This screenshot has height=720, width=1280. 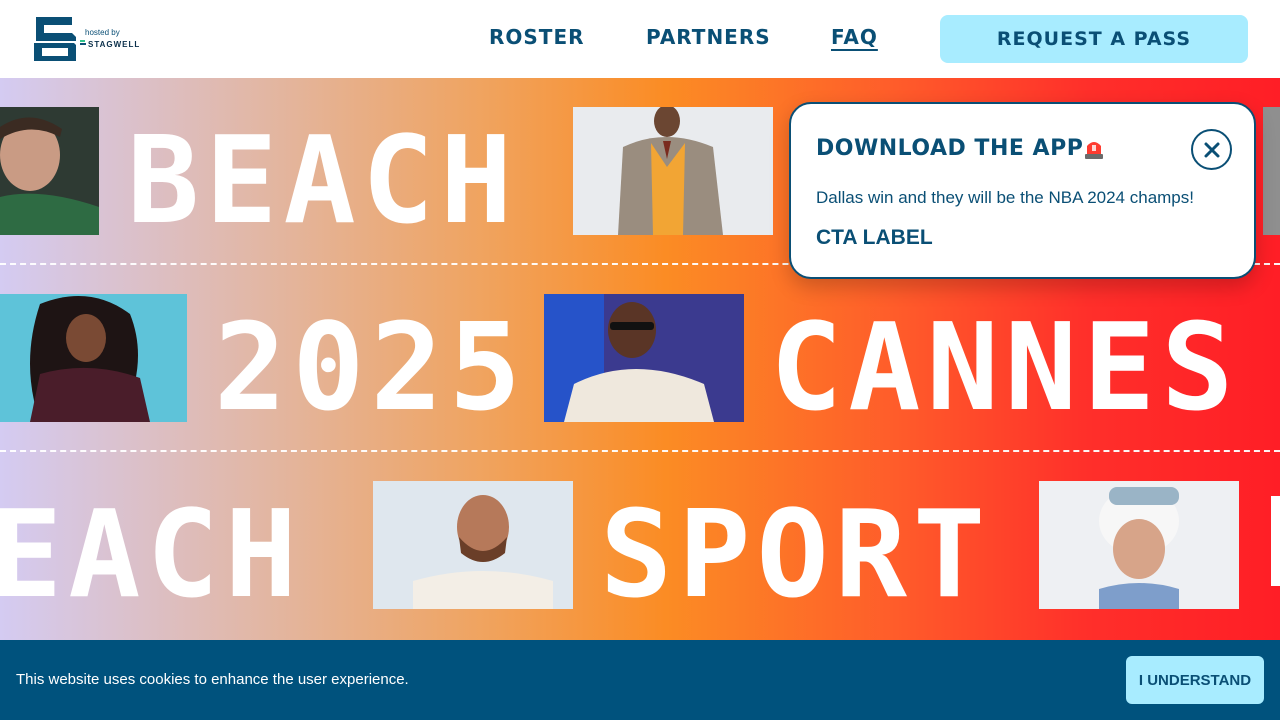 What do you see at coordinates (102, 32) in the screenshot?
I see `hosted-by-label: hosted by` at bounding box center [102, 32].